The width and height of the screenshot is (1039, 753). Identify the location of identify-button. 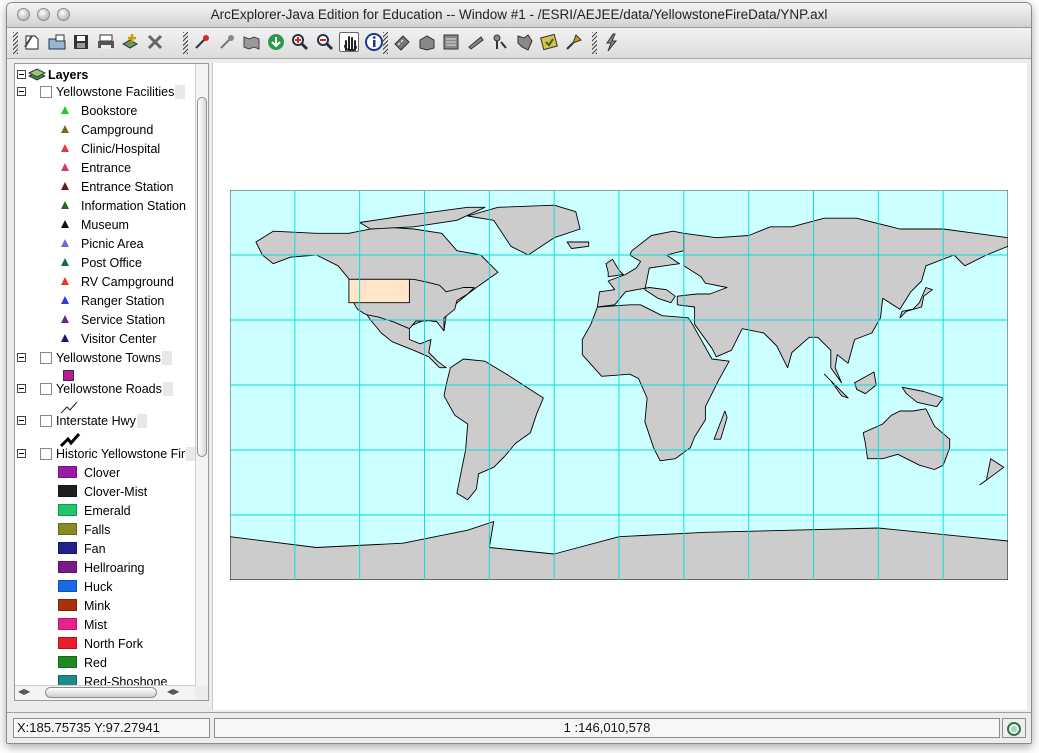
(374, 42).